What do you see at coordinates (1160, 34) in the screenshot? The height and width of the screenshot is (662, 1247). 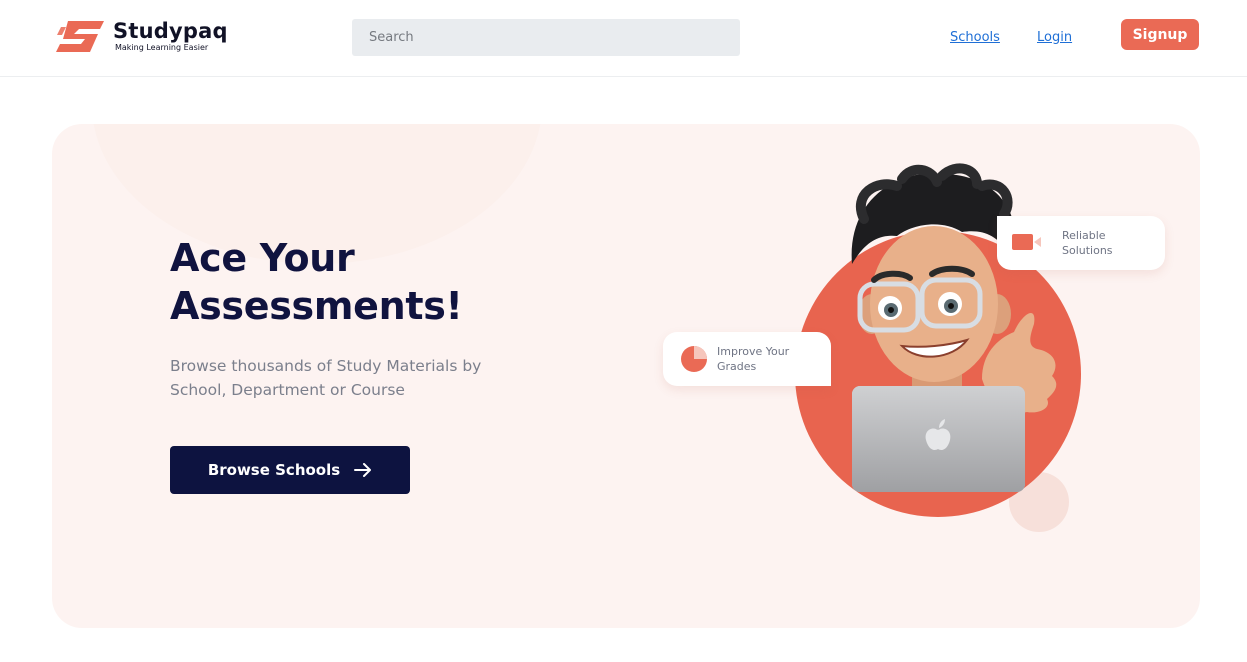 I see `signup-button: Signup` at bounding box center [1160, 34].